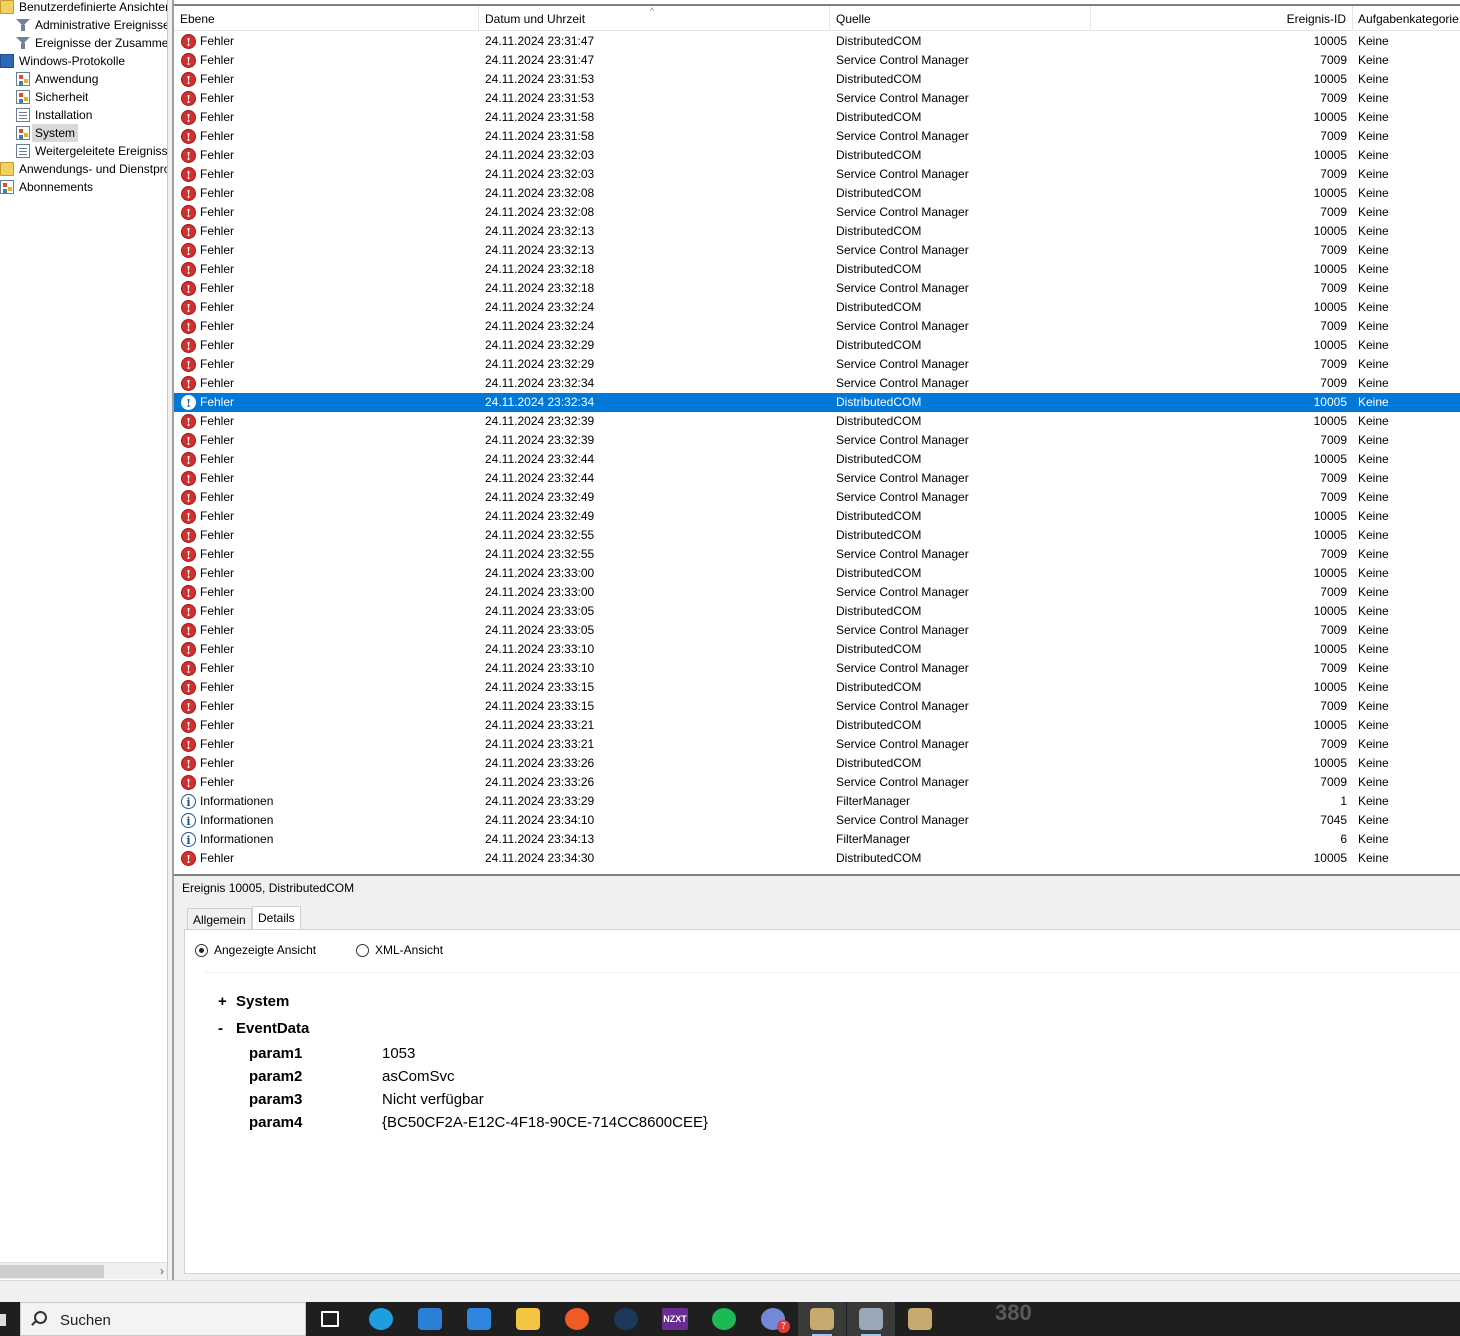  I want to click on cell-task-category: Keine, so click(1373, 801).